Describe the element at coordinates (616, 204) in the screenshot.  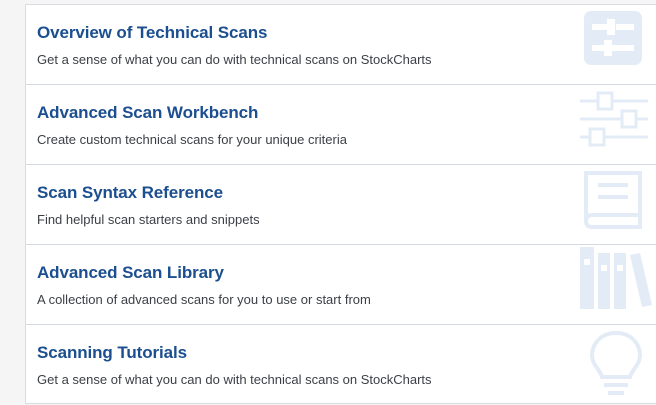
I see `book-icon` at that location.